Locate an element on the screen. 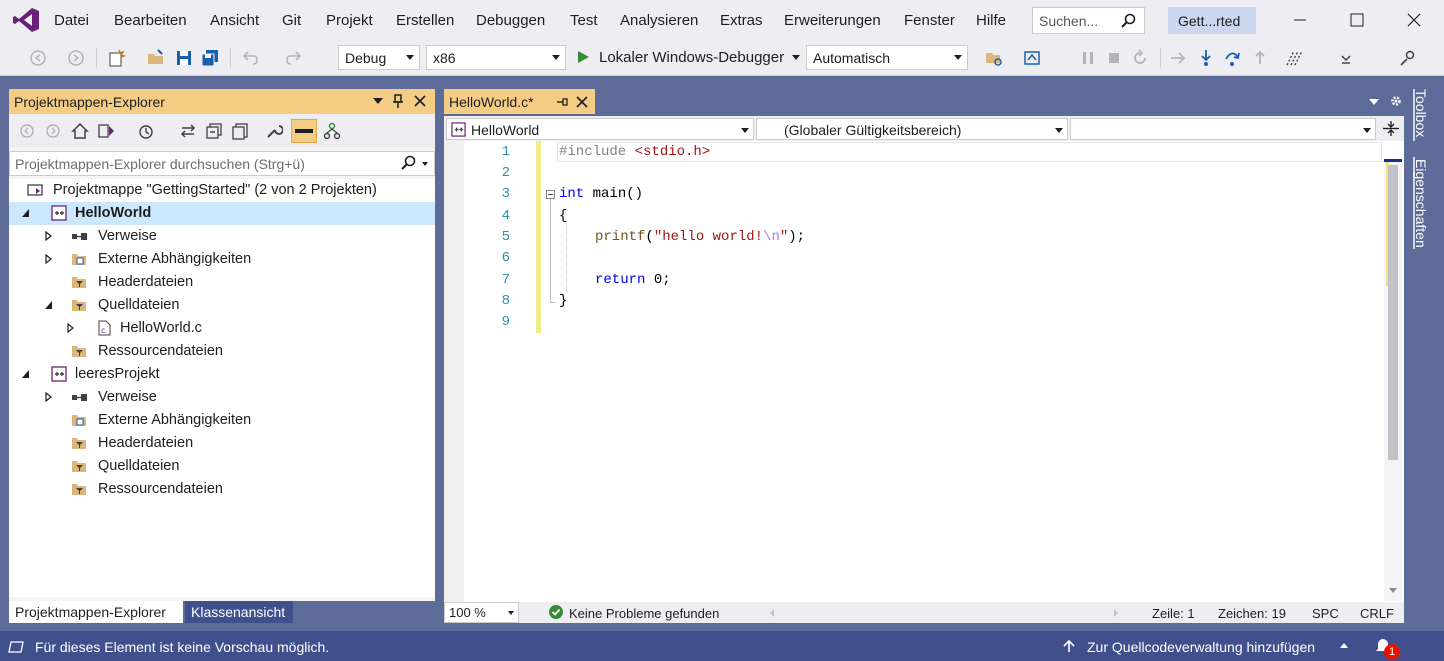  show-next-statement-icon is located at coordinates (1178, 58).